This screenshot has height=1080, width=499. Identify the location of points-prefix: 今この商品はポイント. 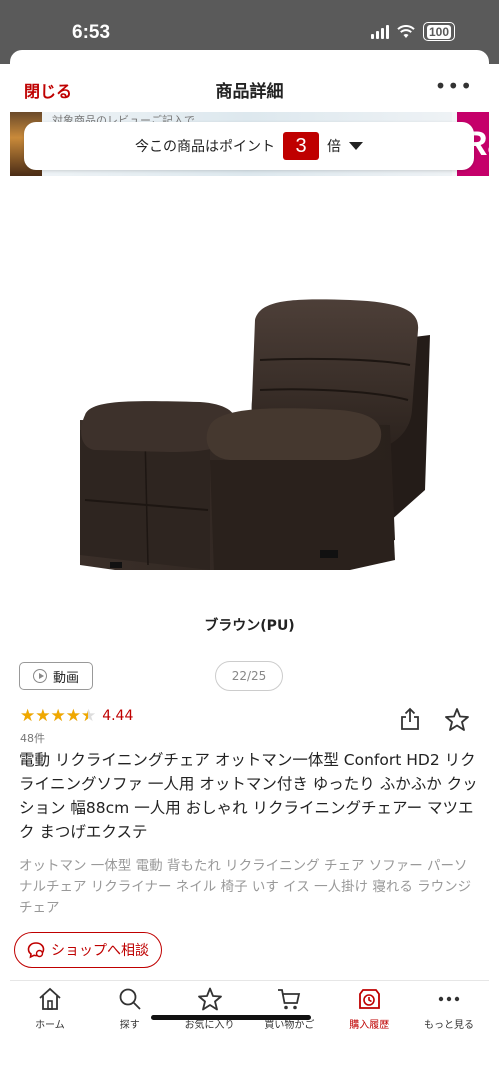
(205, 147).